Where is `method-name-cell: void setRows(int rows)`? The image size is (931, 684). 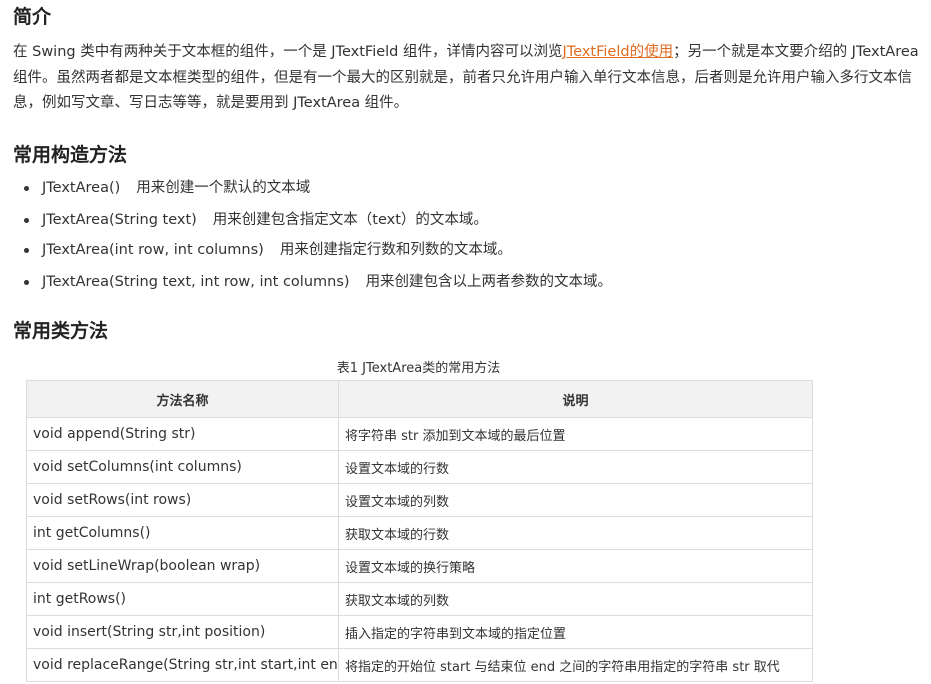
method-name-cell: void setRows(int rows) is located at coordinates (182, 500).